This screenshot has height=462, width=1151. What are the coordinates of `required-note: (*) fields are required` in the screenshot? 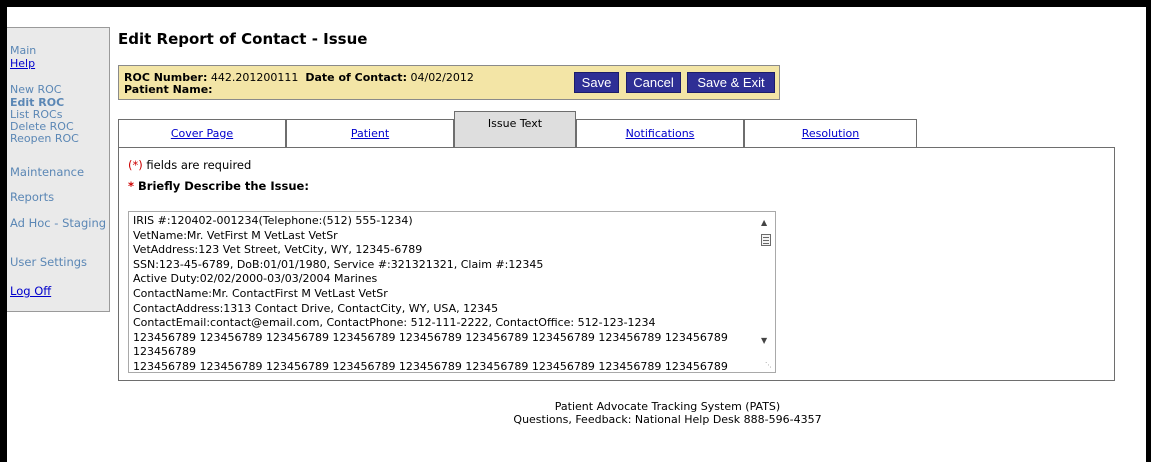 It's located at (189, 165).